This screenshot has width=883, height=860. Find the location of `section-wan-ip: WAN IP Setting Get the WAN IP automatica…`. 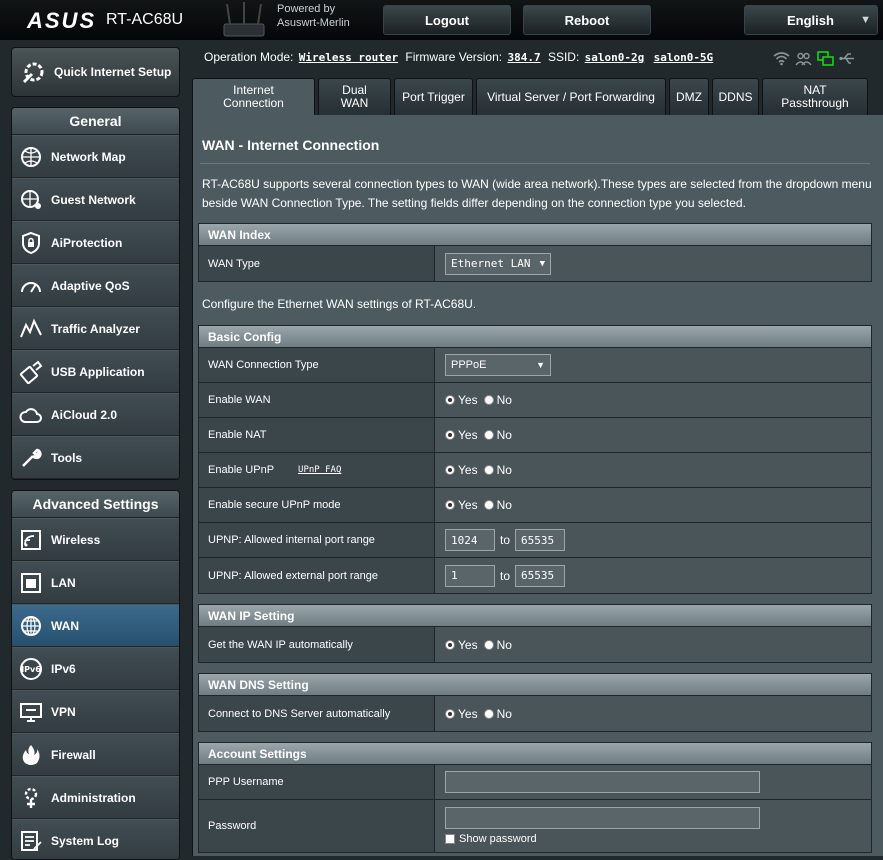

section-wan-ip: WAN IP Setting Get the WAN IP automatica… is located at coordinates (535, 633).